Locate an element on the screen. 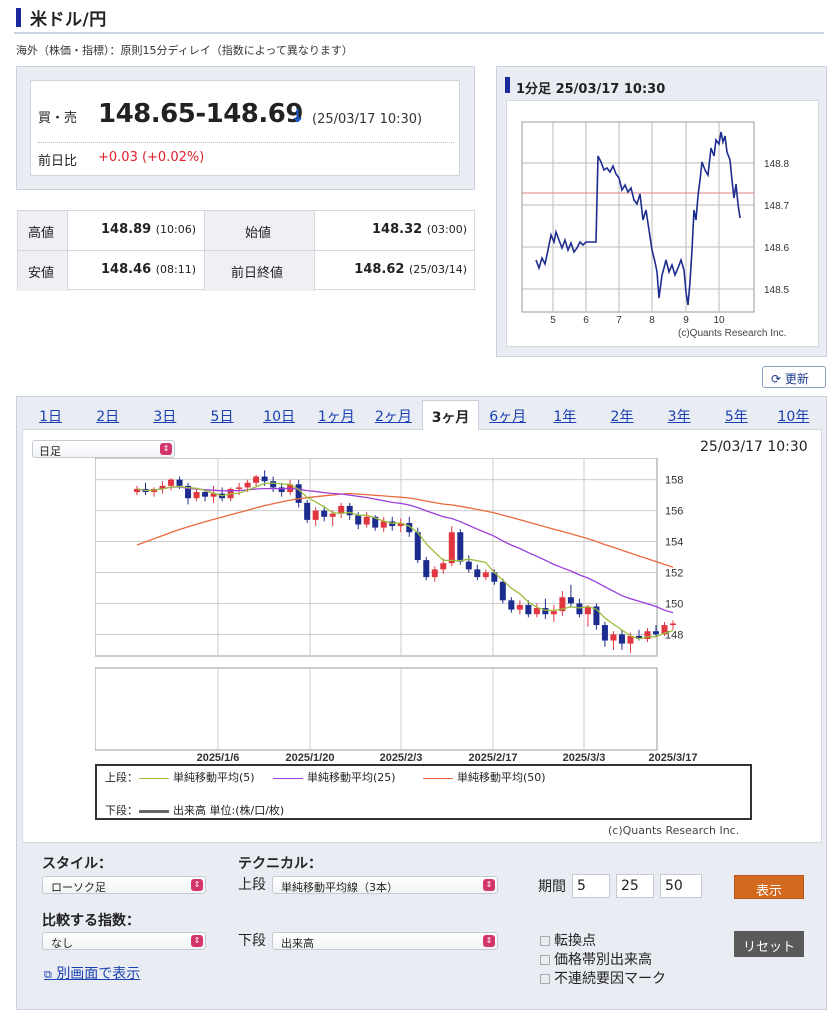  minute-x-tick: 9 is located at coordinates (686, 320).